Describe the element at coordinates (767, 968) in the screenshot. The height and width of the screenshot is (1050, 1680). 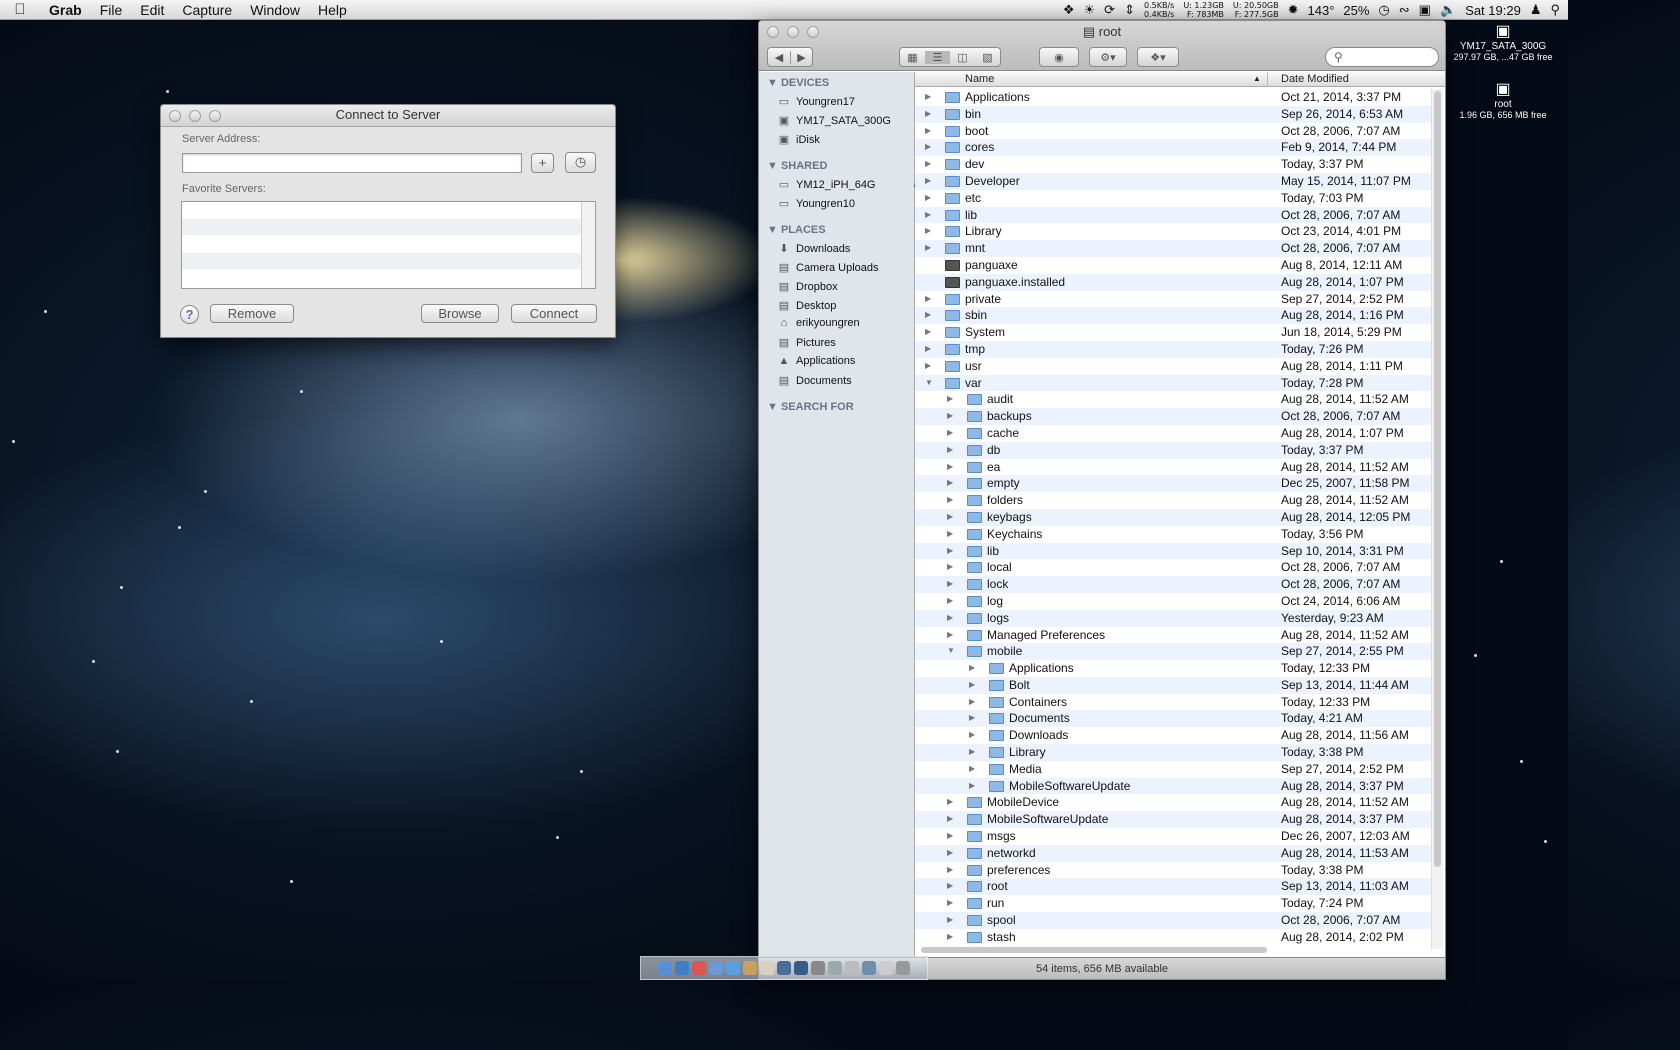
I see `notes-icon` at that location.